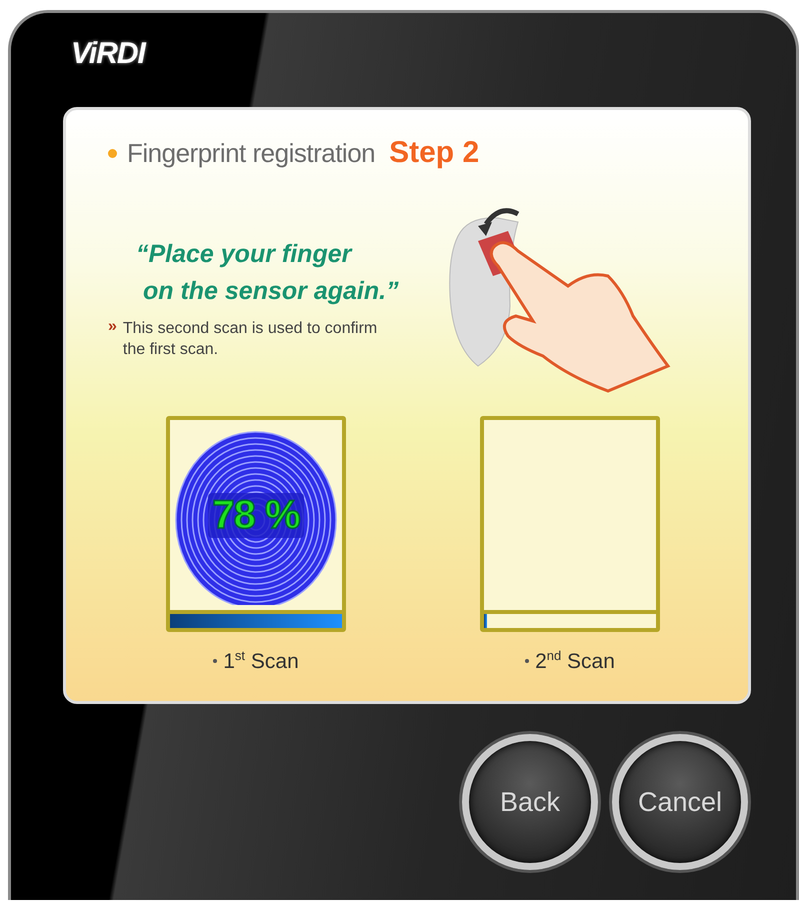  I want to click on back-button: Back, so click(530, 802).